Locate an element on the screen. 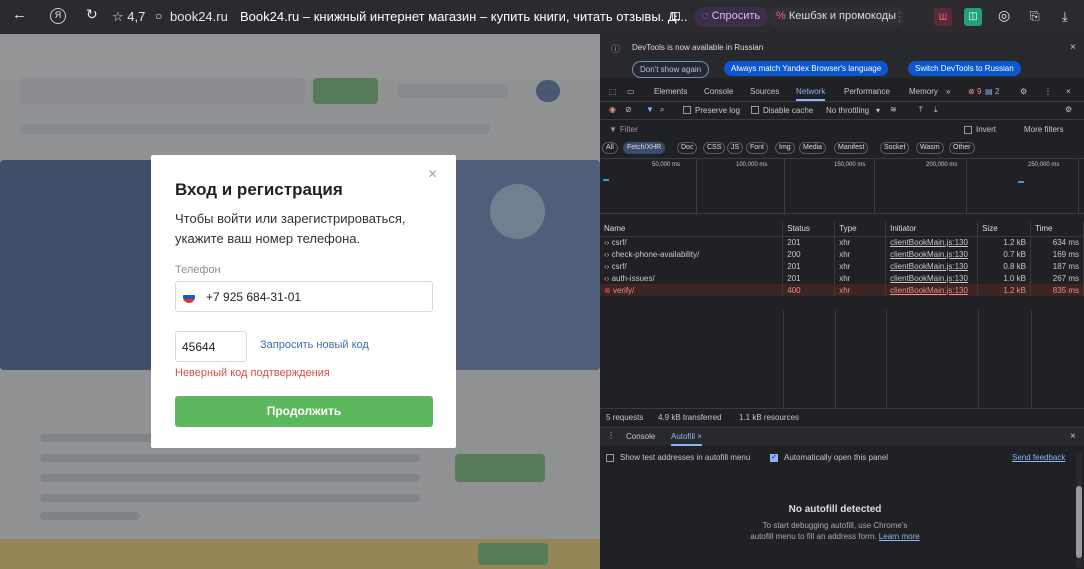 Image resolution: width=1084 pixels, height=569 pixels. column-type: Type is located at coordinates (860, 229).